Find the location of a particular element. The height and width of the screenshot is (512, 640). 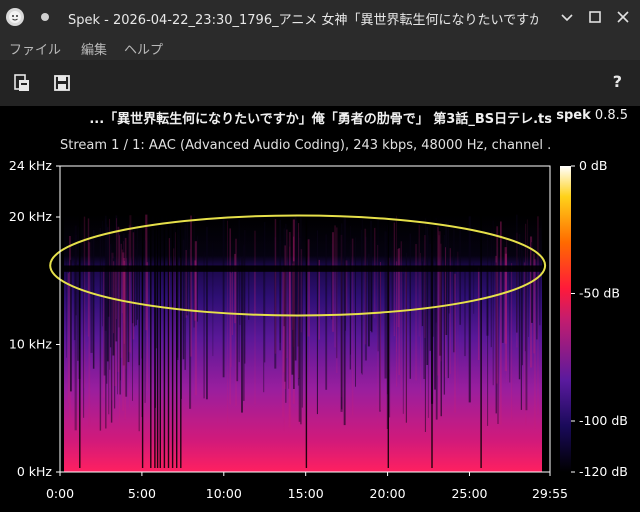

close-icon is located at coordinates (623, 17).